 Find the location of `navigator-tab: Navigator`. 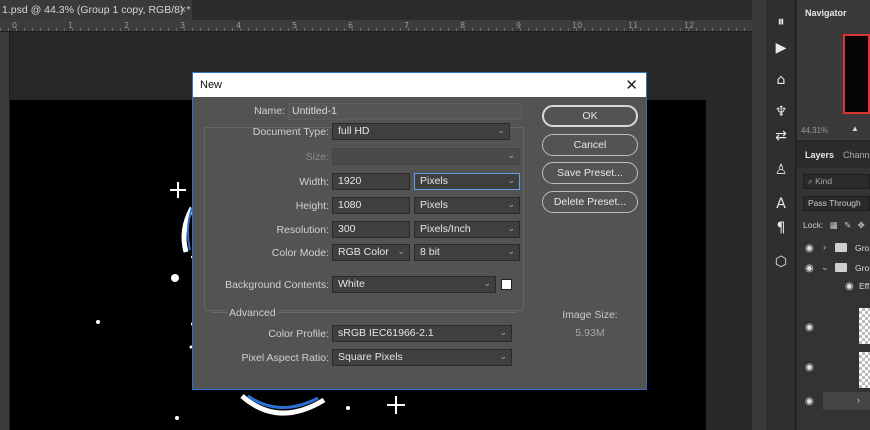

navigator-tab: Navigator is located at coordinates (826, 13).